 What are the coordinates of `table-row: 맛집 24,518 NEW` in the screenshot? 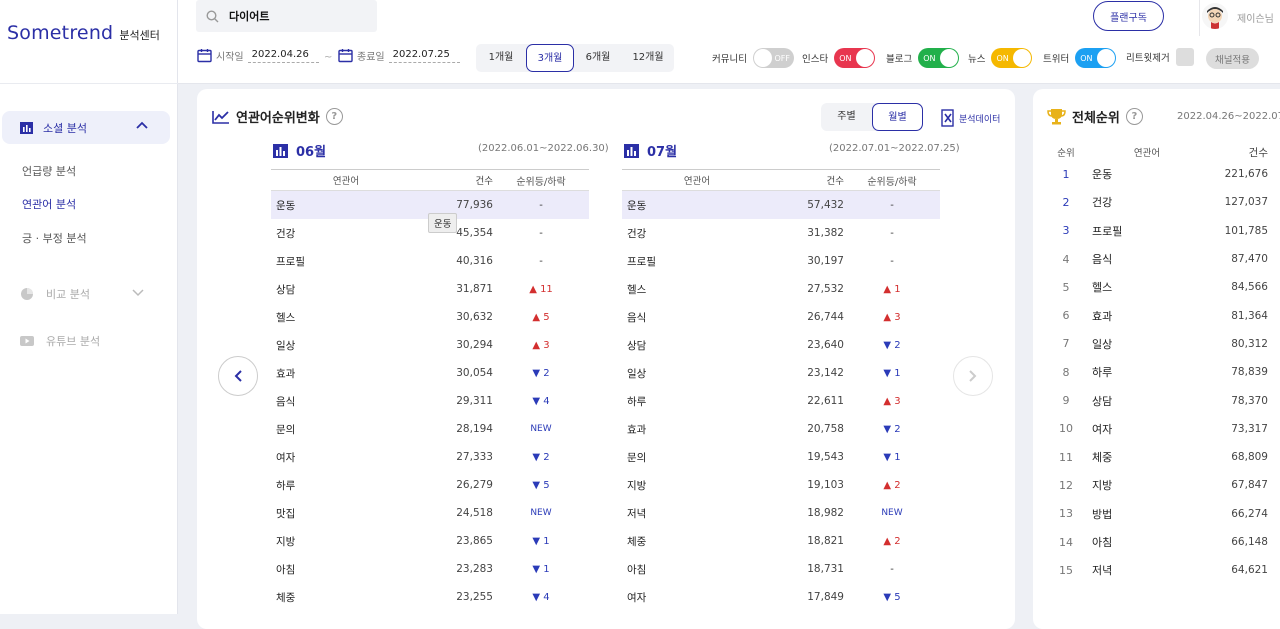 It's located at (430, 513).